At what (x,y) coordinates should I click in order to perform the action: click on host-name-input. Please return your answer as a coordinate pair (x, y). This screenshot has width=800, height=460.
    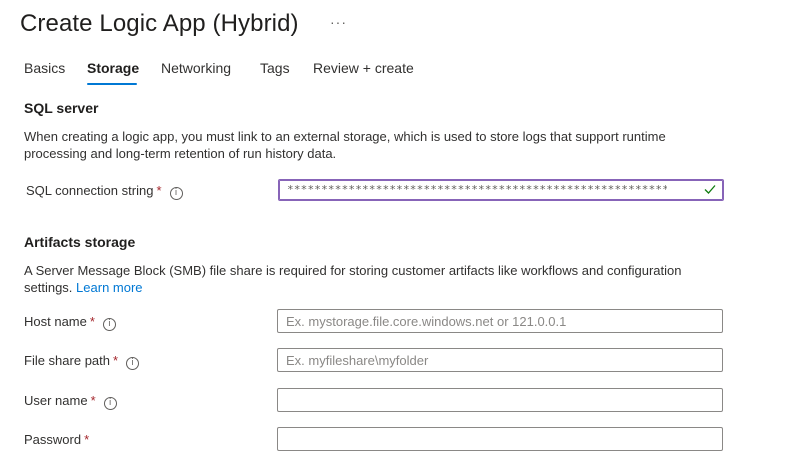
    Looking at the image, I should click on (500, 321).